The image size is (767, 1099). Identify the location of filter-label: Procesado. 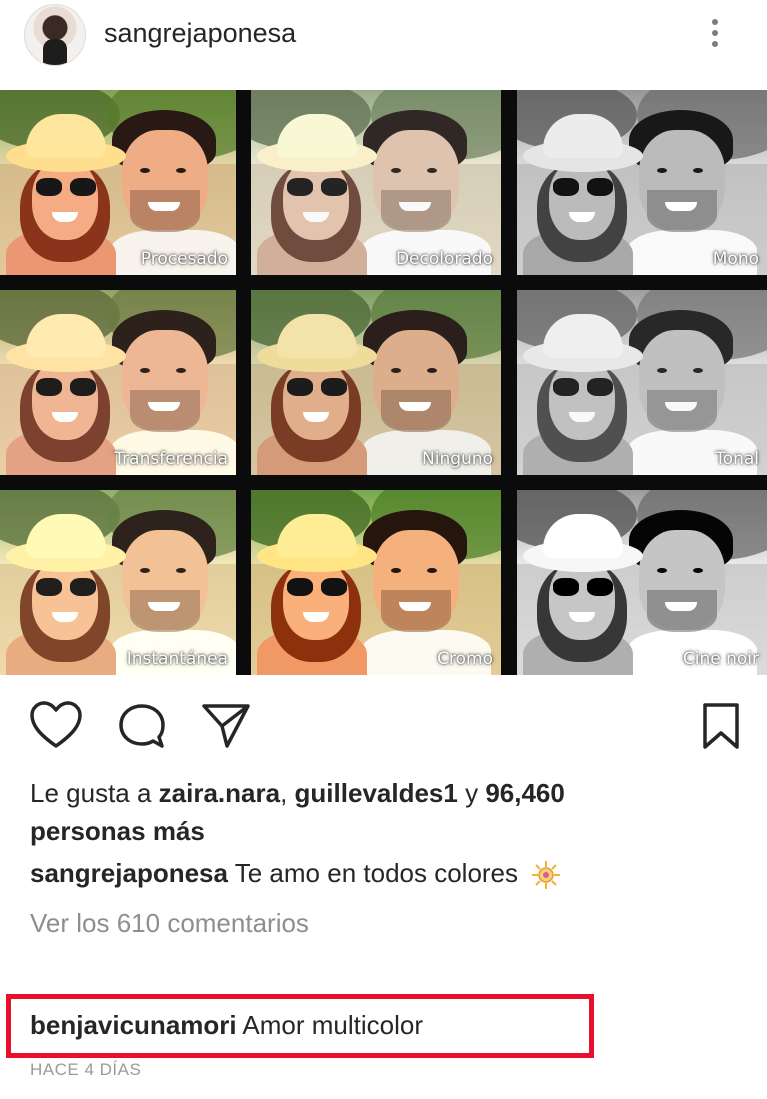
(184, 259).